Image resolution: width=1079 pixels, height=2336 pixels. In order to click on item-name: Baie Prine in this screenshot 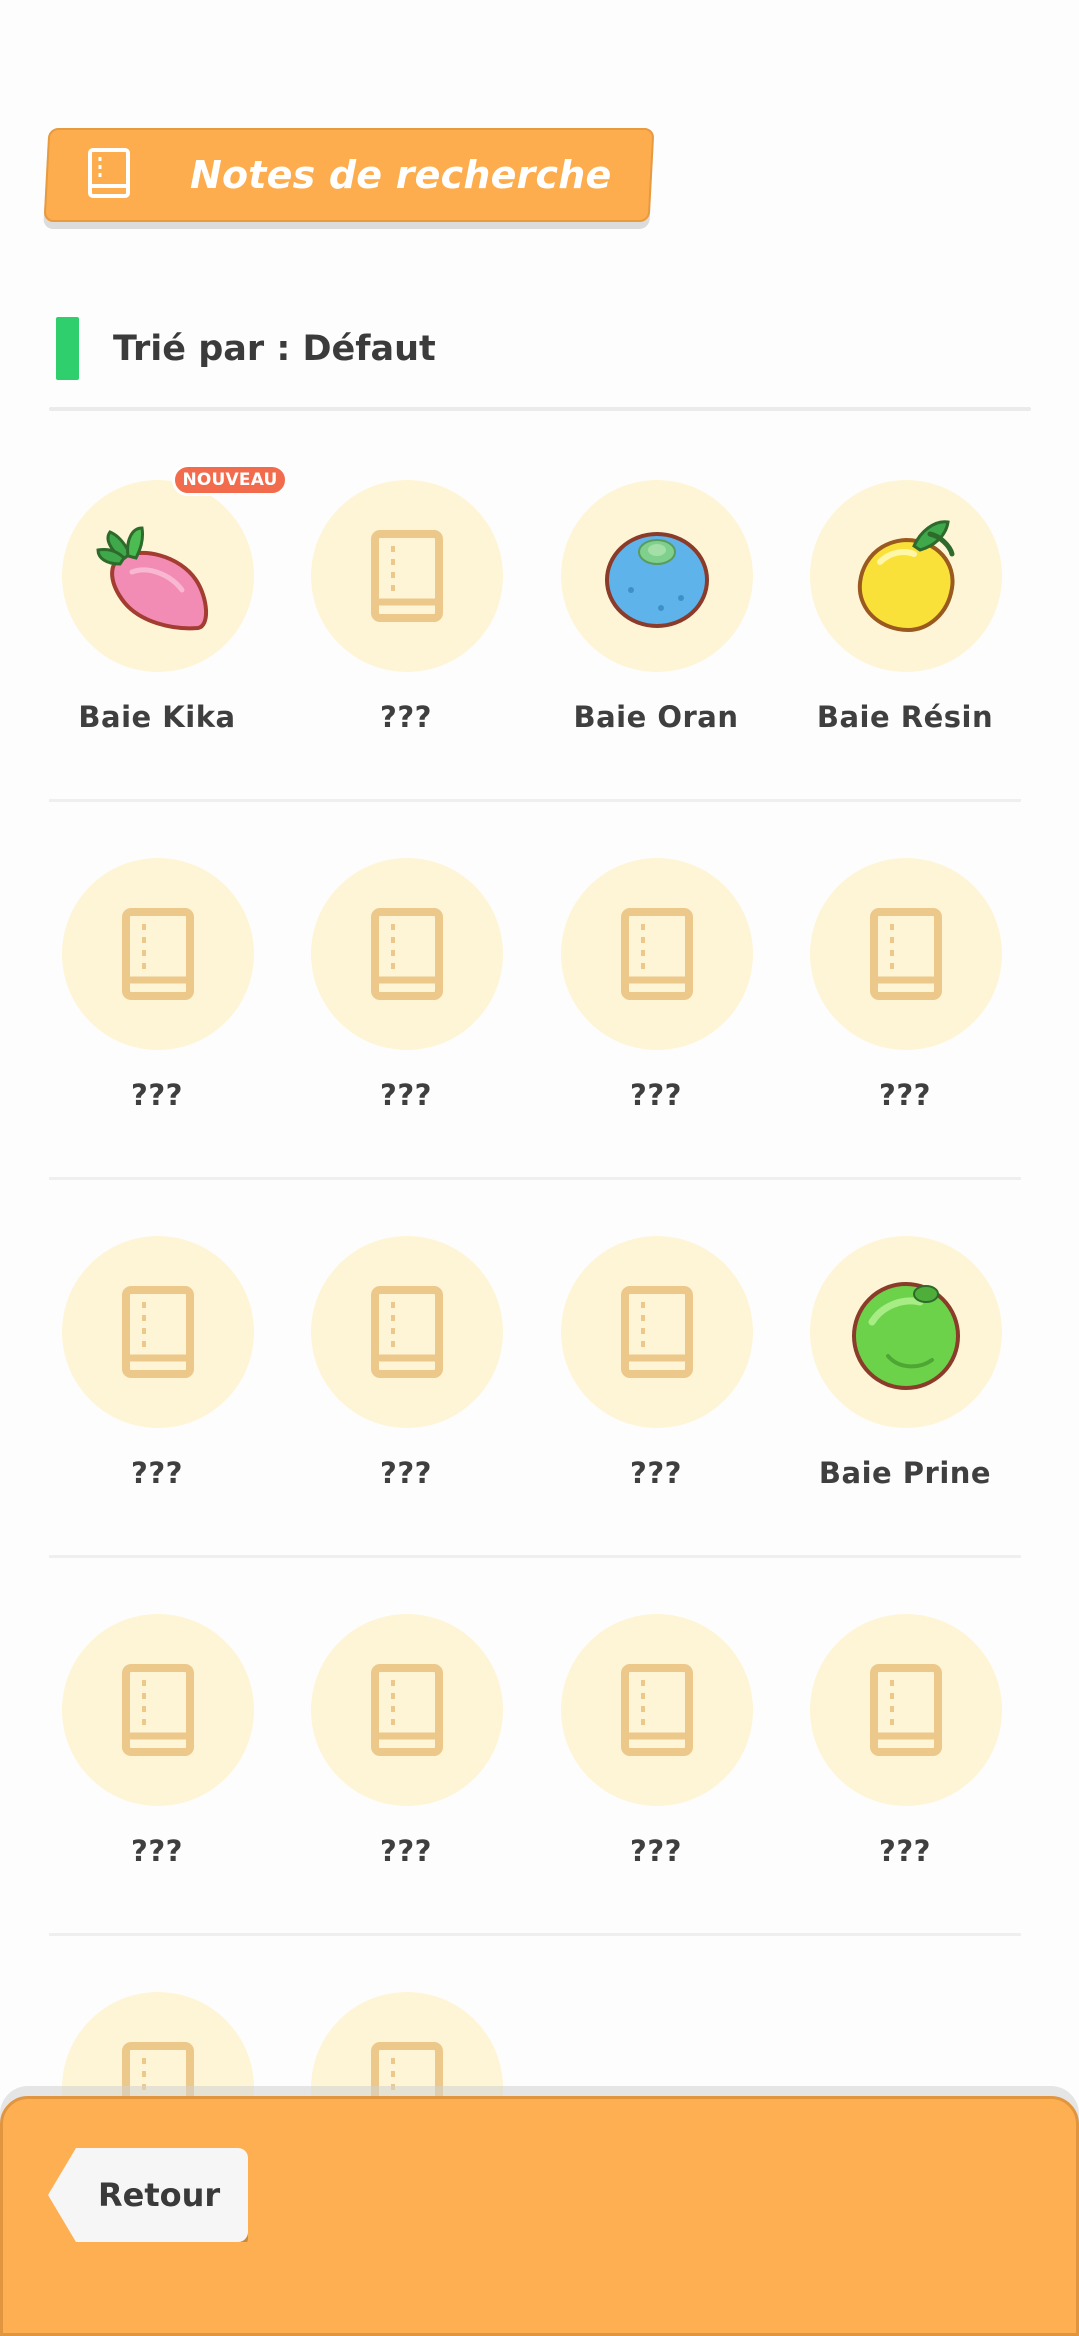, I will do `click(905, 1473)`.